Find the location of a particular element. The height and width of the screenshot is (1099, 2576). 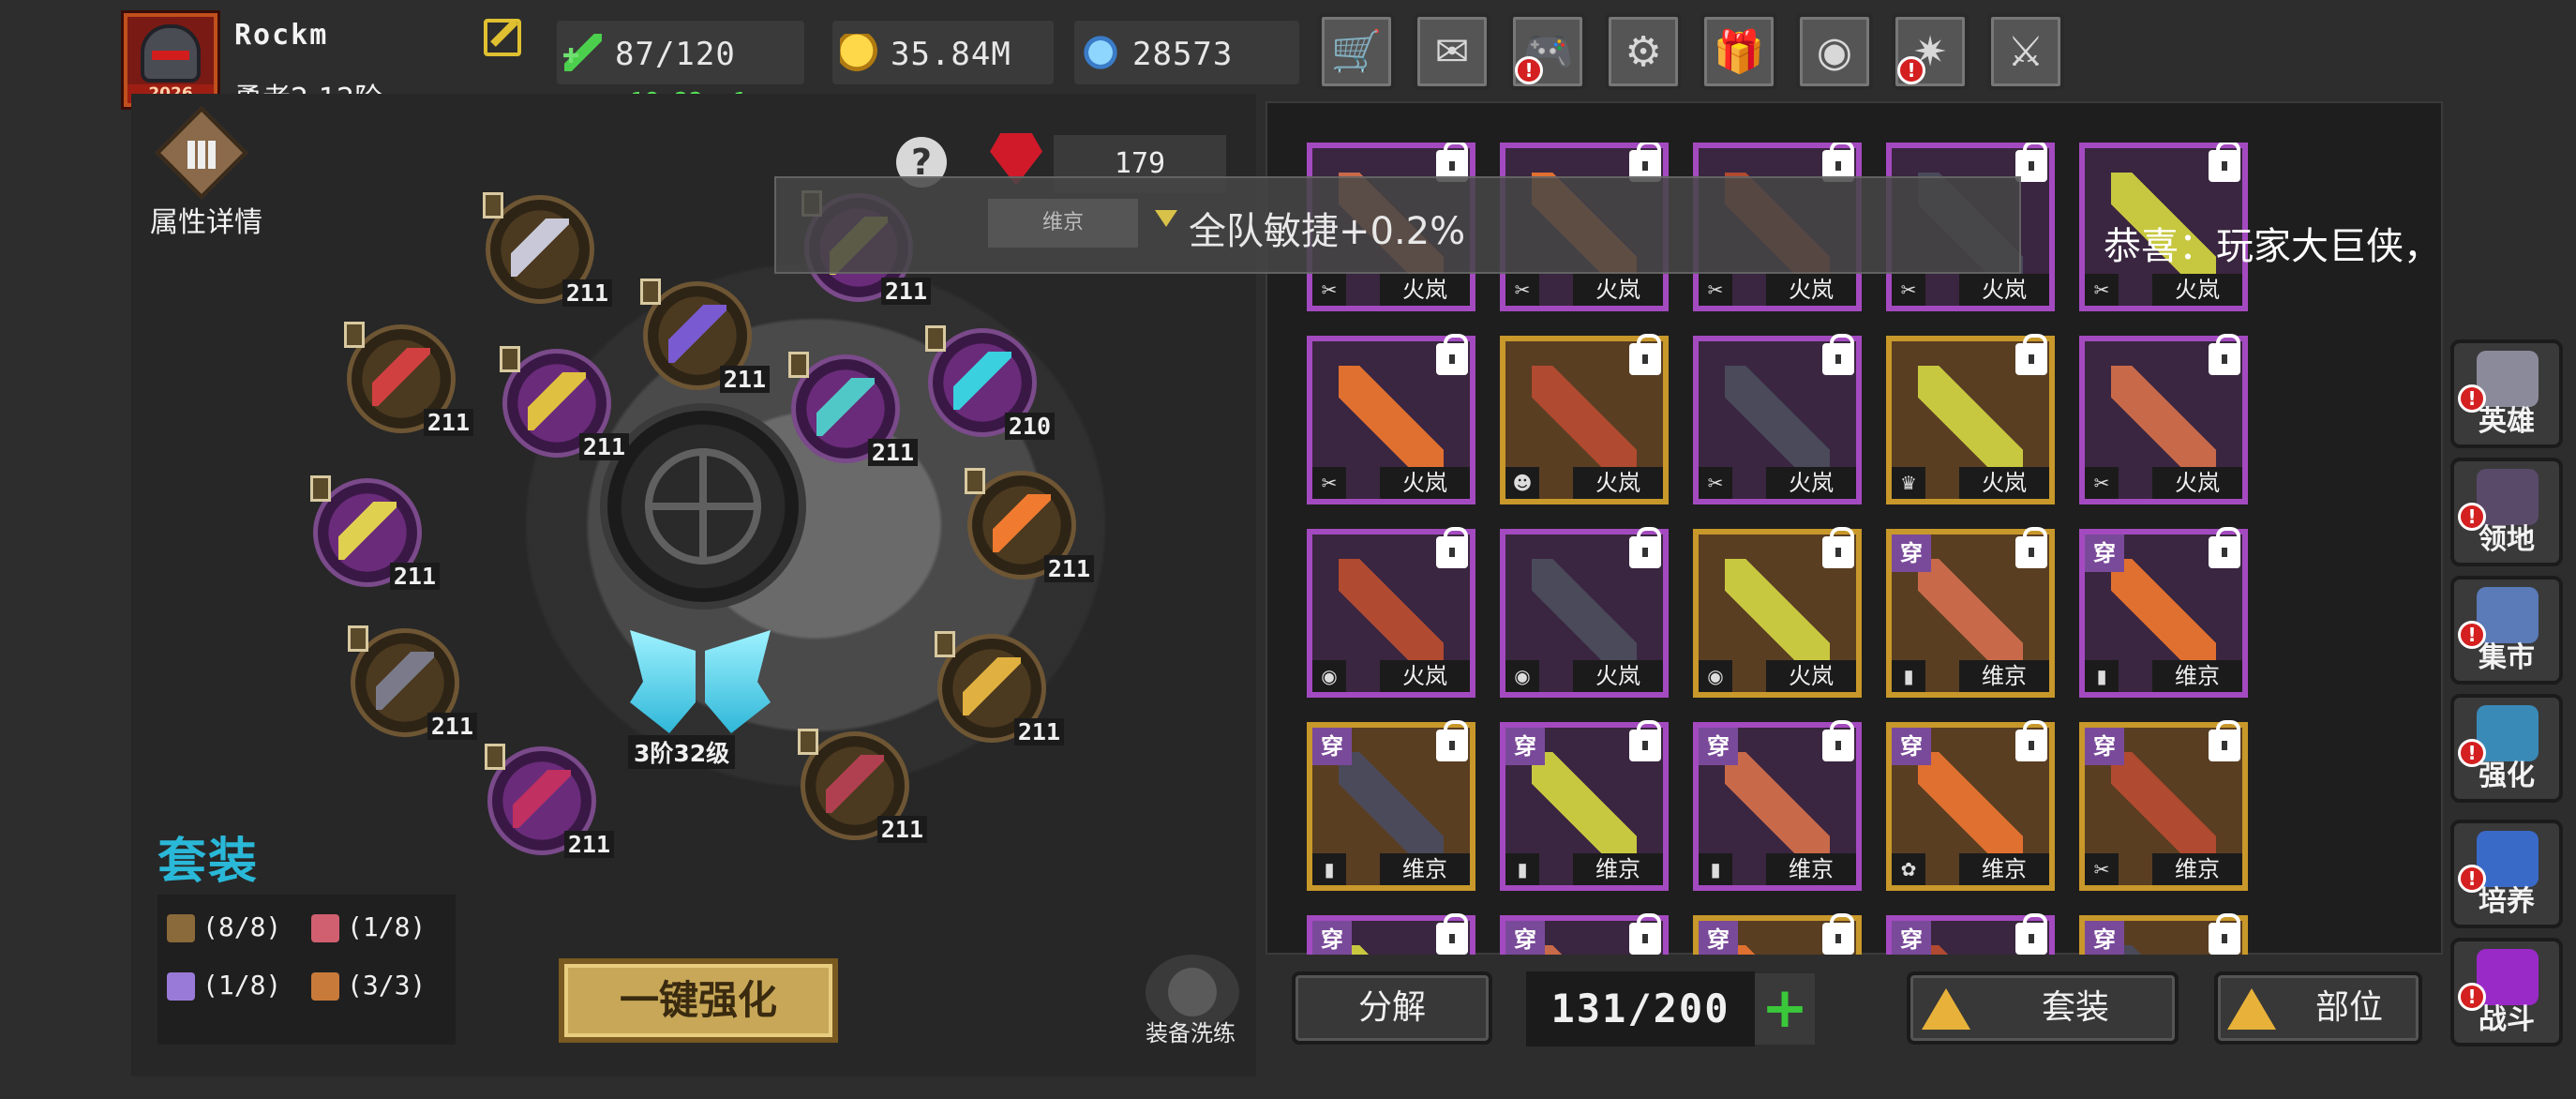

energy-counter: 87/120 is located at coordinates (681, 52).